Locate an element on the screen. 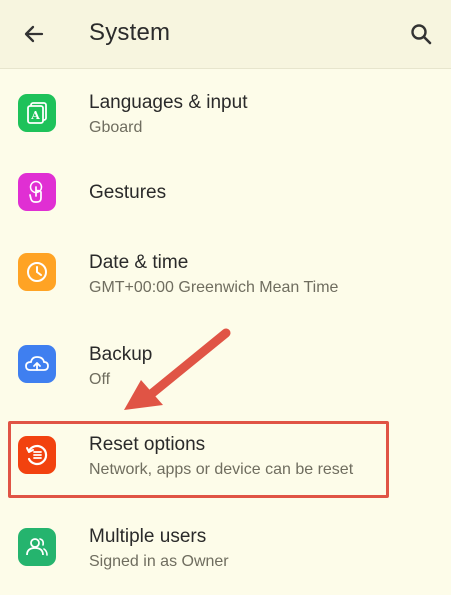 Image resolution: width=451 pixels, height=595 pixels. setting-title: Multiple users is located at coordinates (148, 536).